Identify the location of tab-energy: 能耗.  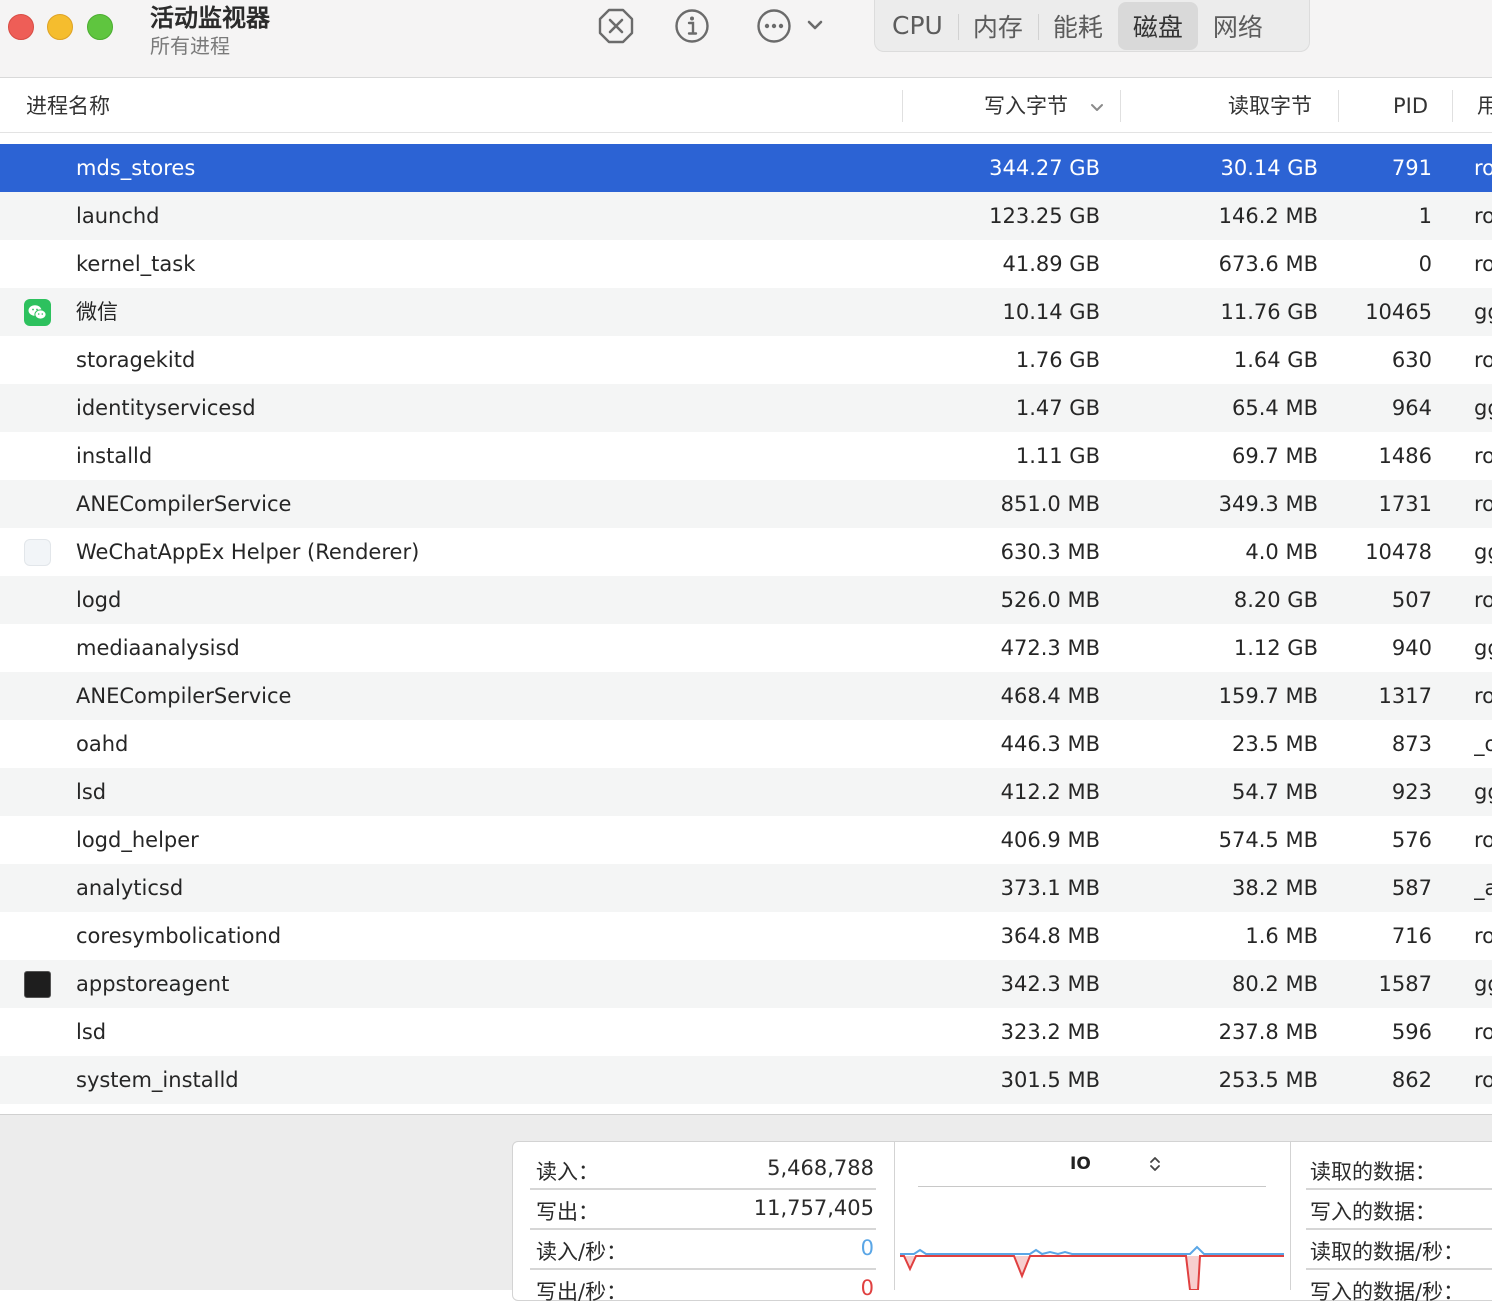
(1077, 26).